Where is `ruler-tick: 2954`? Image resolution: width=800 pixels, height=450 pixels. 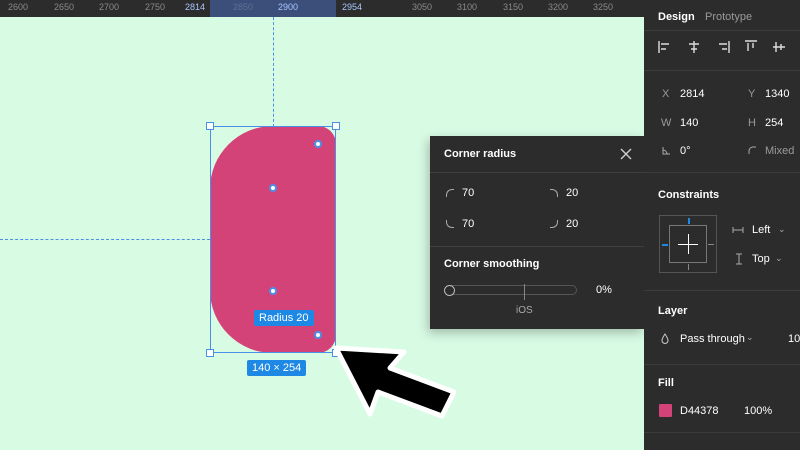 ruler-tick: 2954 is located at coordinates (352, 7).